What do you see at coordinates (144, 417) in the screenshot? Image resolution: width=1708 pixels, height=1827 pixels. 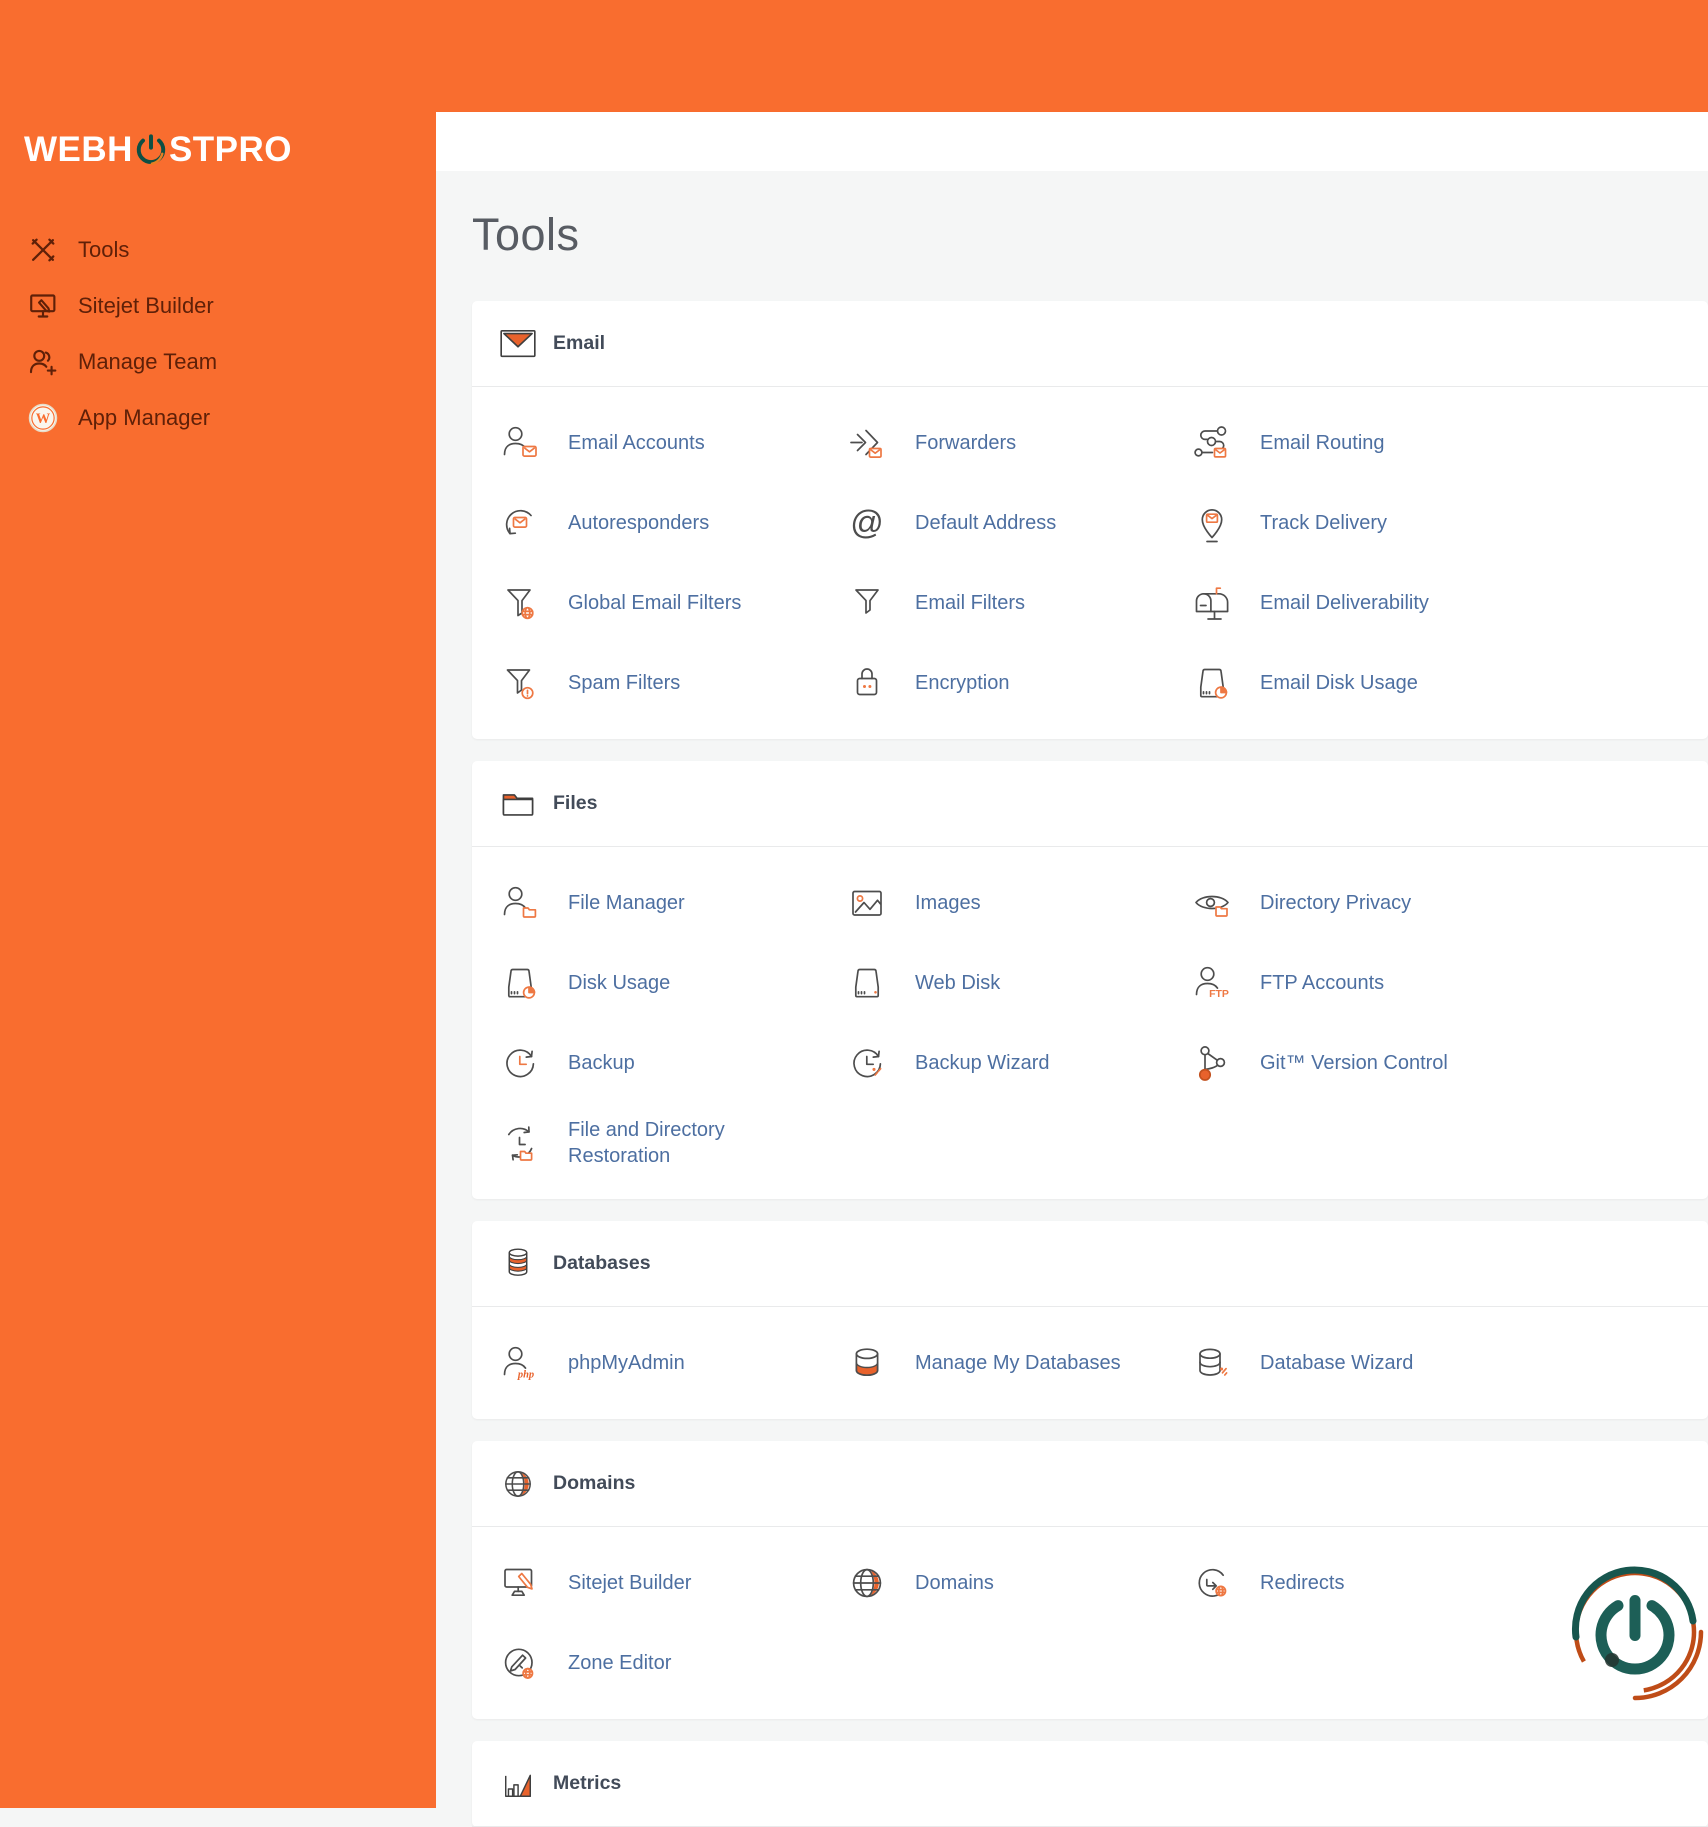 I see `sidebar-item-label: App Manager` at bounding box center [144, 417].